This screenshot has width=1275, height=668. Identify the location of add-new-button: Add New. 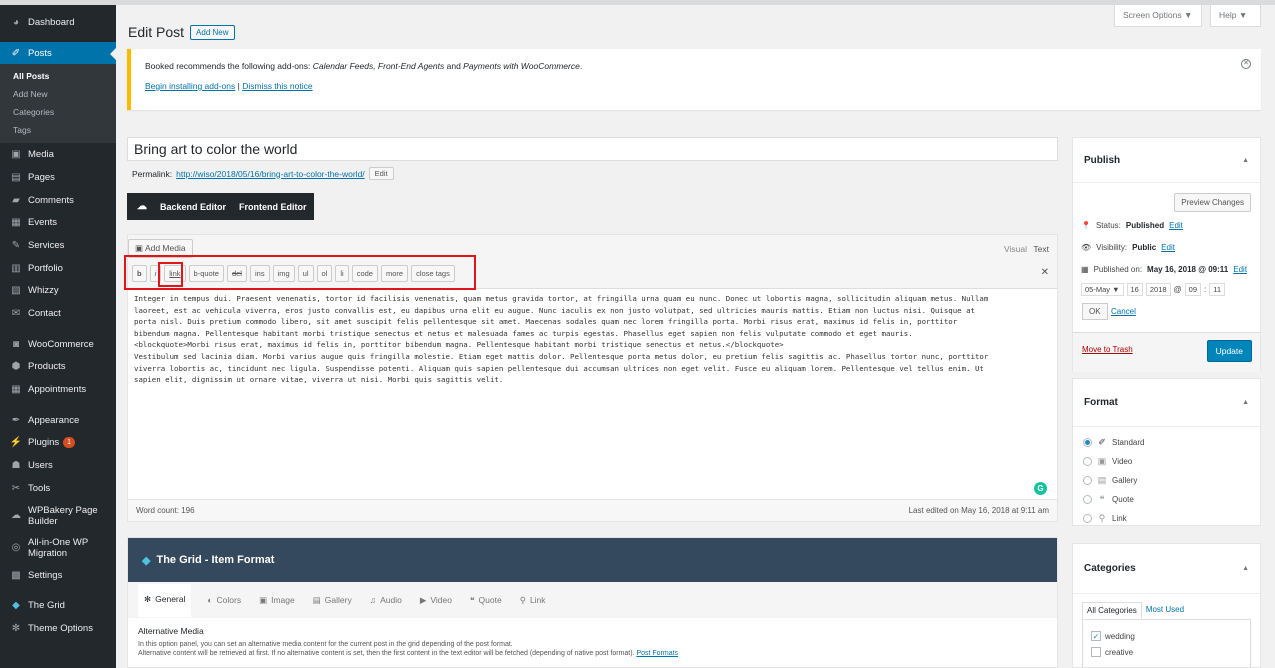
(212, 32).